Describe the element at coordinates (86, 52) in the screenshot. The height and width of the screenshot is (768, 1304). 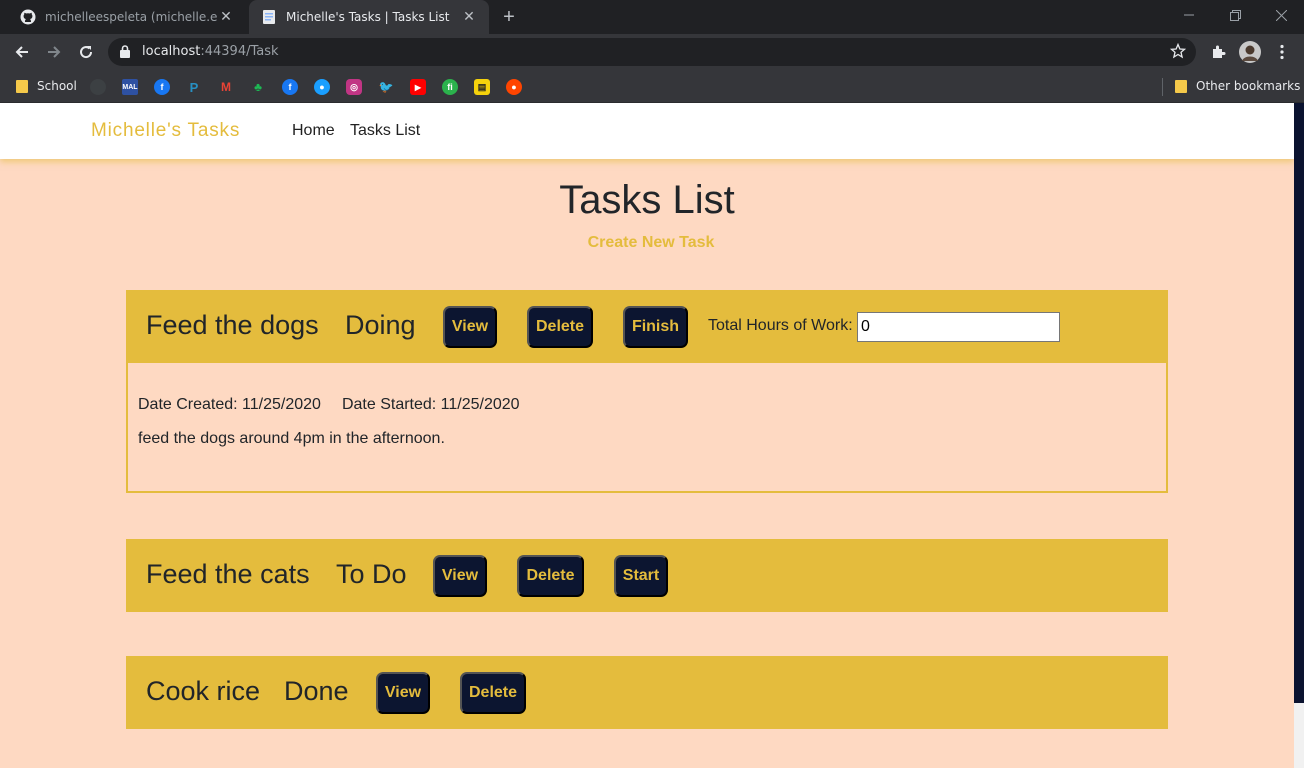
I see `reload-icon` at that location.